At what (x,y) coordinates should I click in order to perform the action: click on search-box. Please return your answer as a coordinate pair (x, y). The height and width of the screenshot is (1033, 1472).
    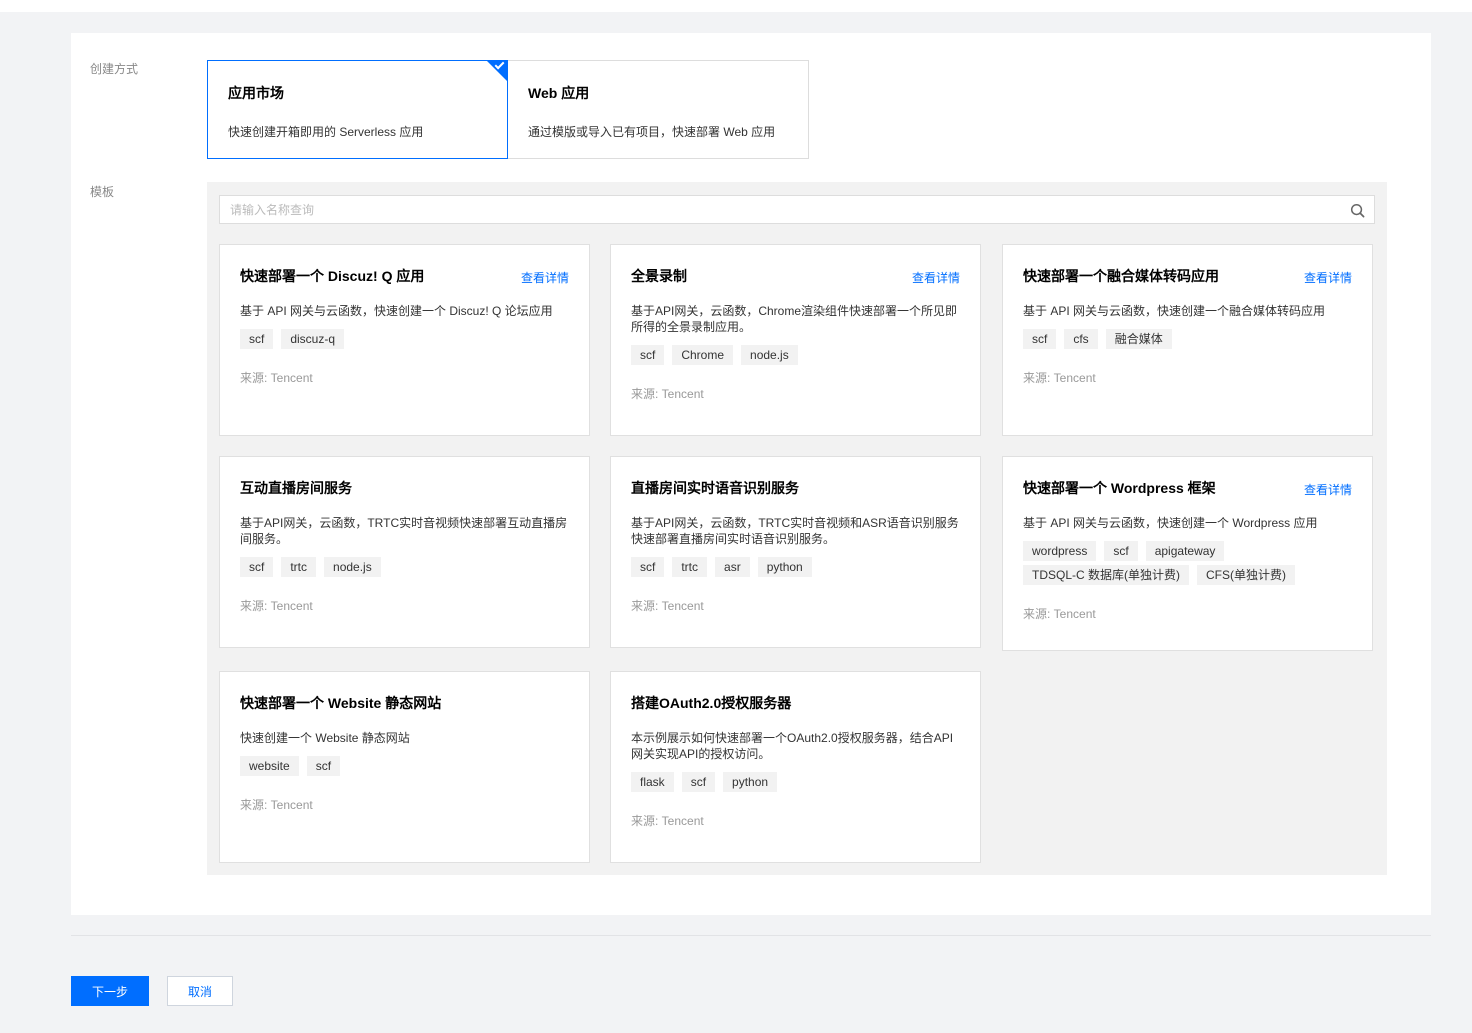
    Looking at the image, I should click on (797, 209).